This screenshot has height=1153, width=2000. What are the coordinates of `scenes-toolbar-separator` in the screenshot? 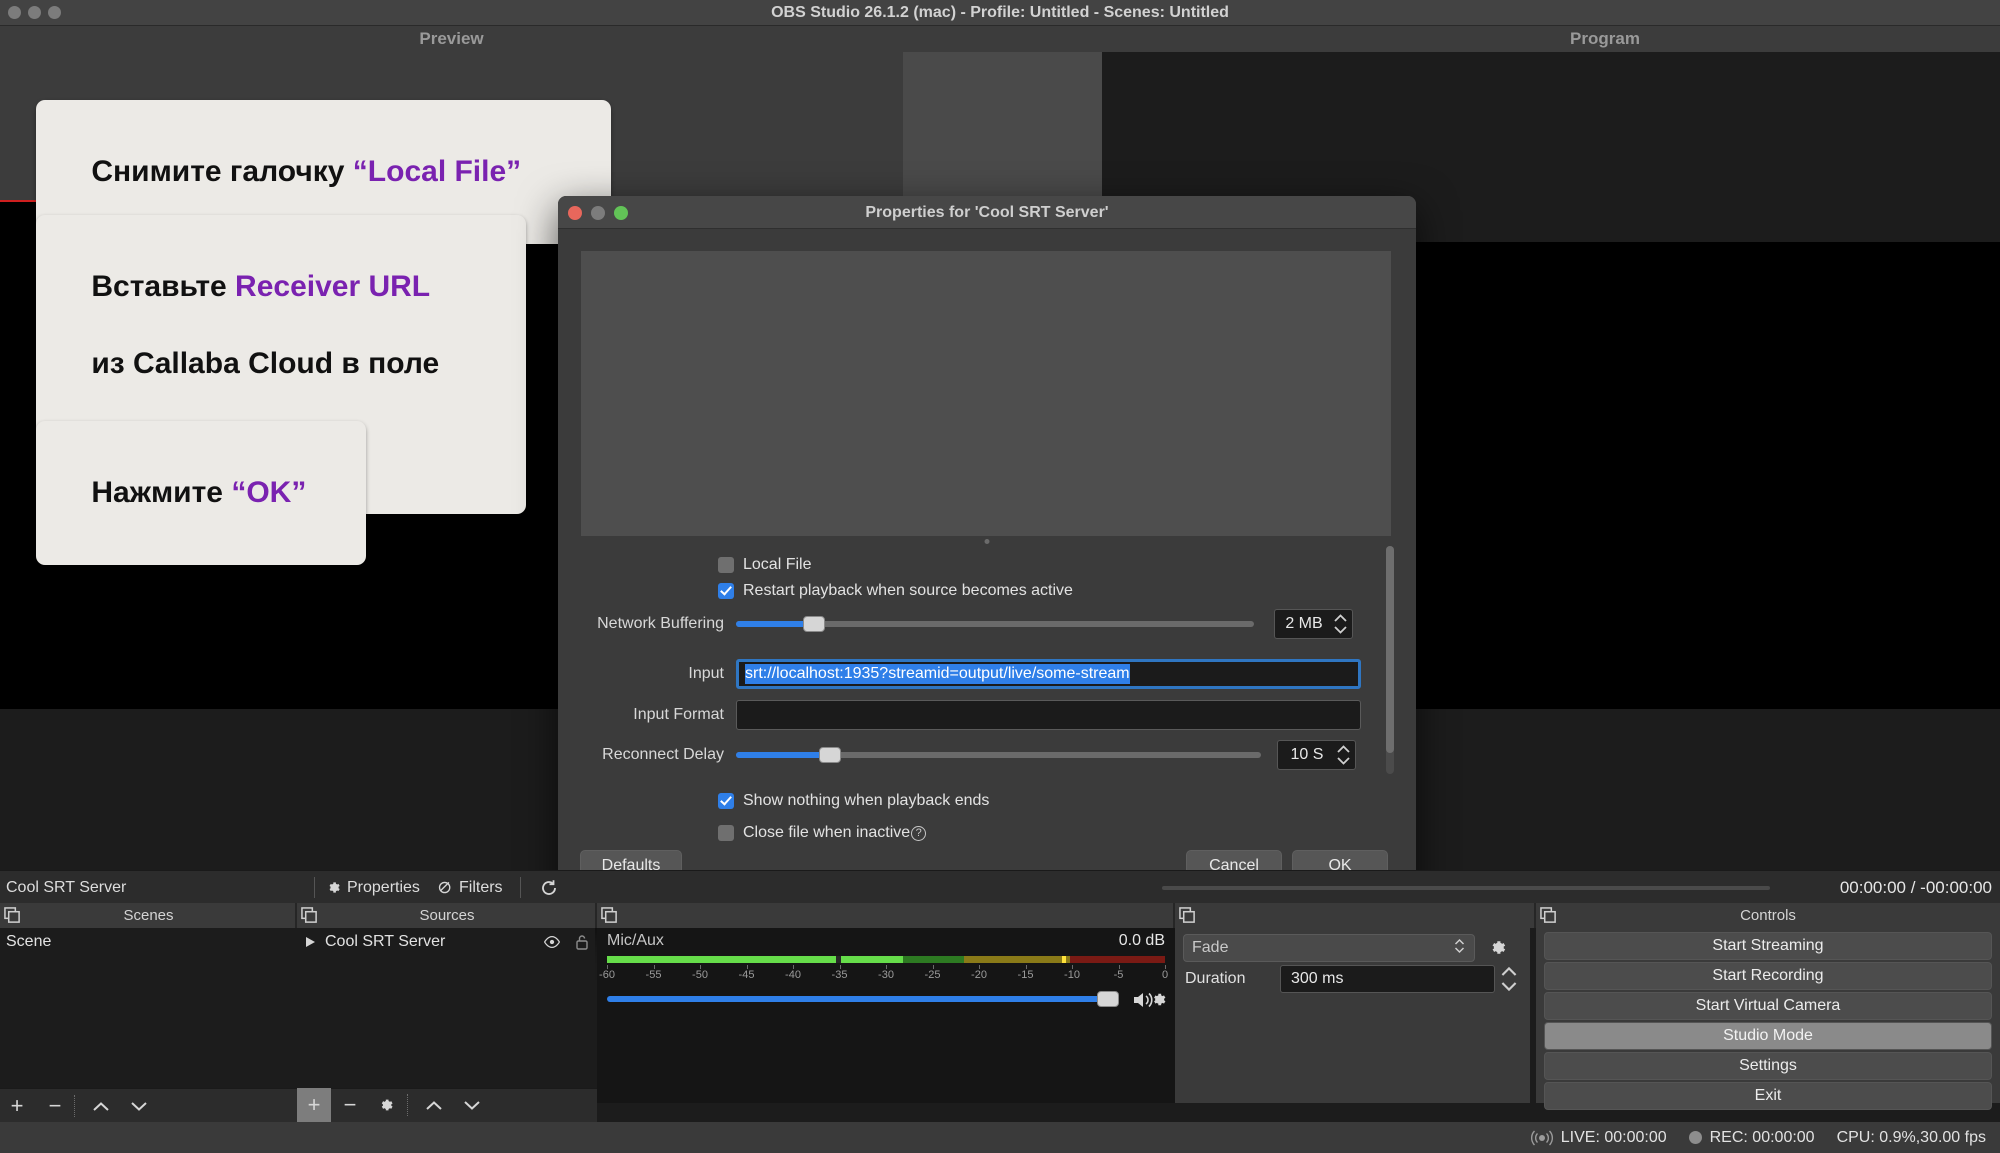 It's located at (74, 1106).